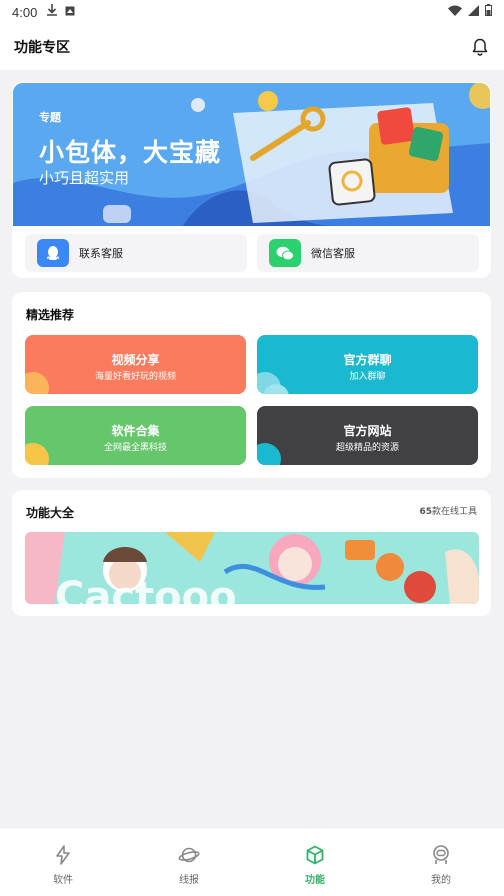 Image resolution: width=504 pixels, height=896 pixels. Describe the element at coordinates (455, 12) in the screenshot. I see `wifi-icon` at that location.